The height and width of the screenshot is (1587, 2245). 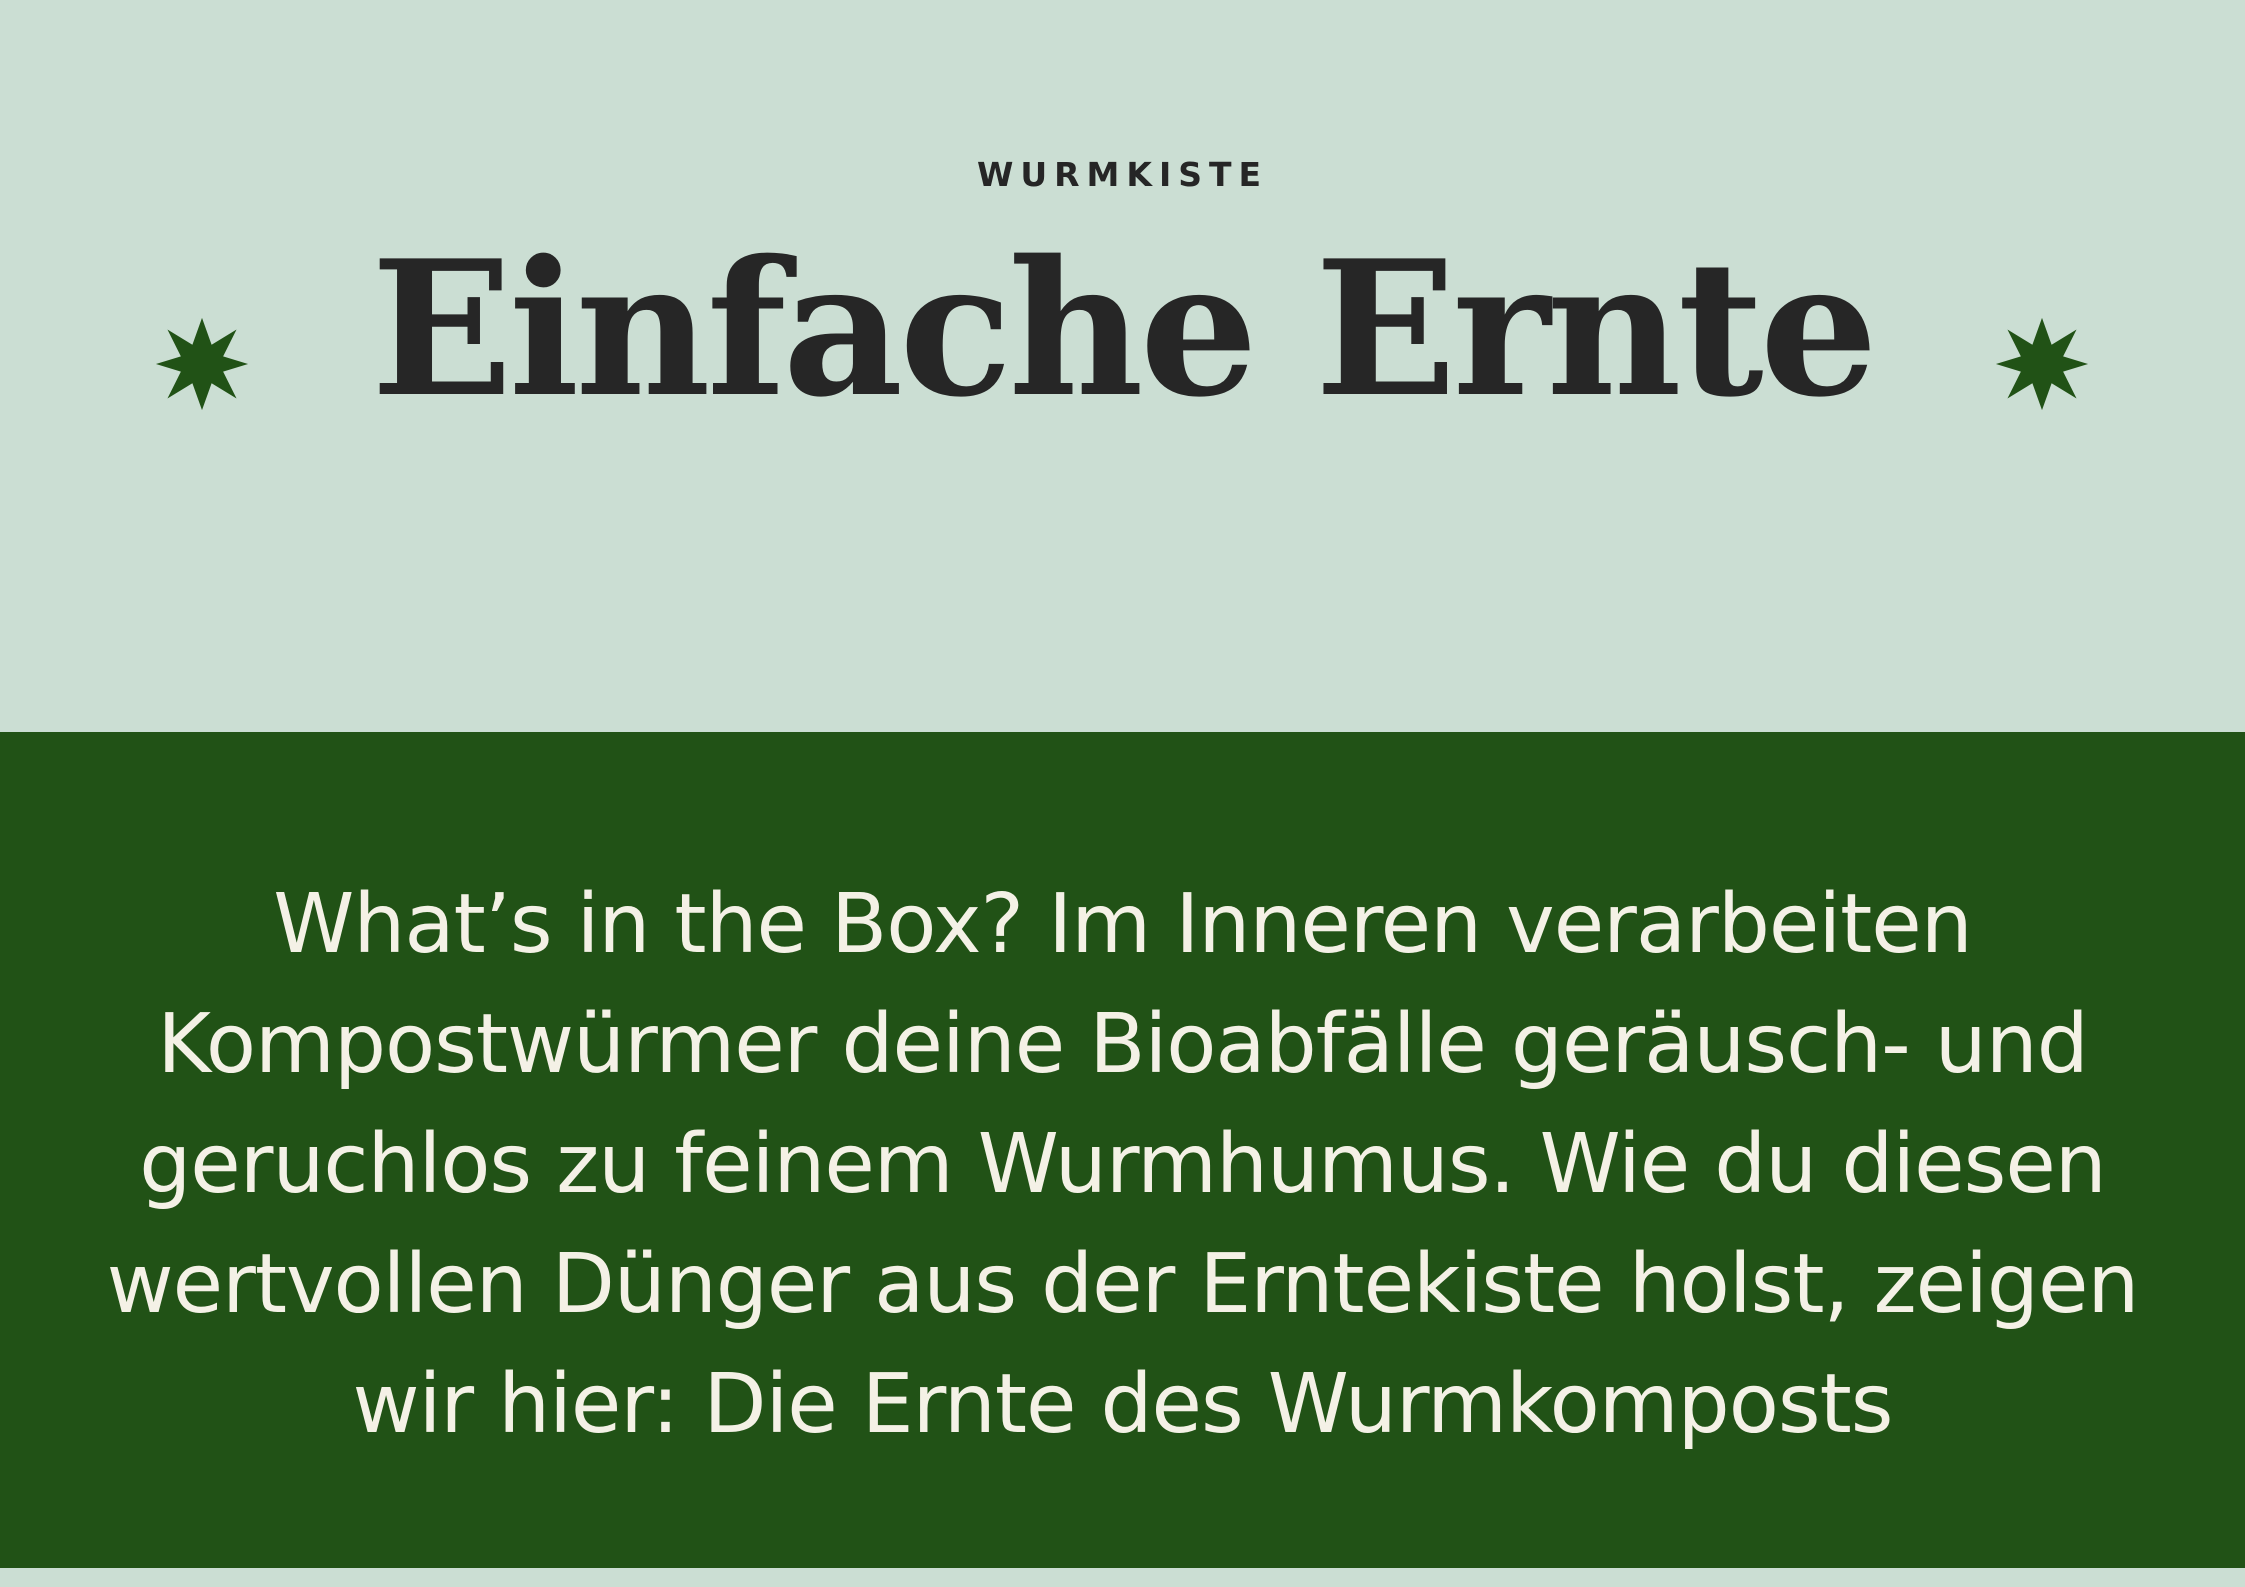 I want to click on star-burst-icon, so click(x=2042, y=364).